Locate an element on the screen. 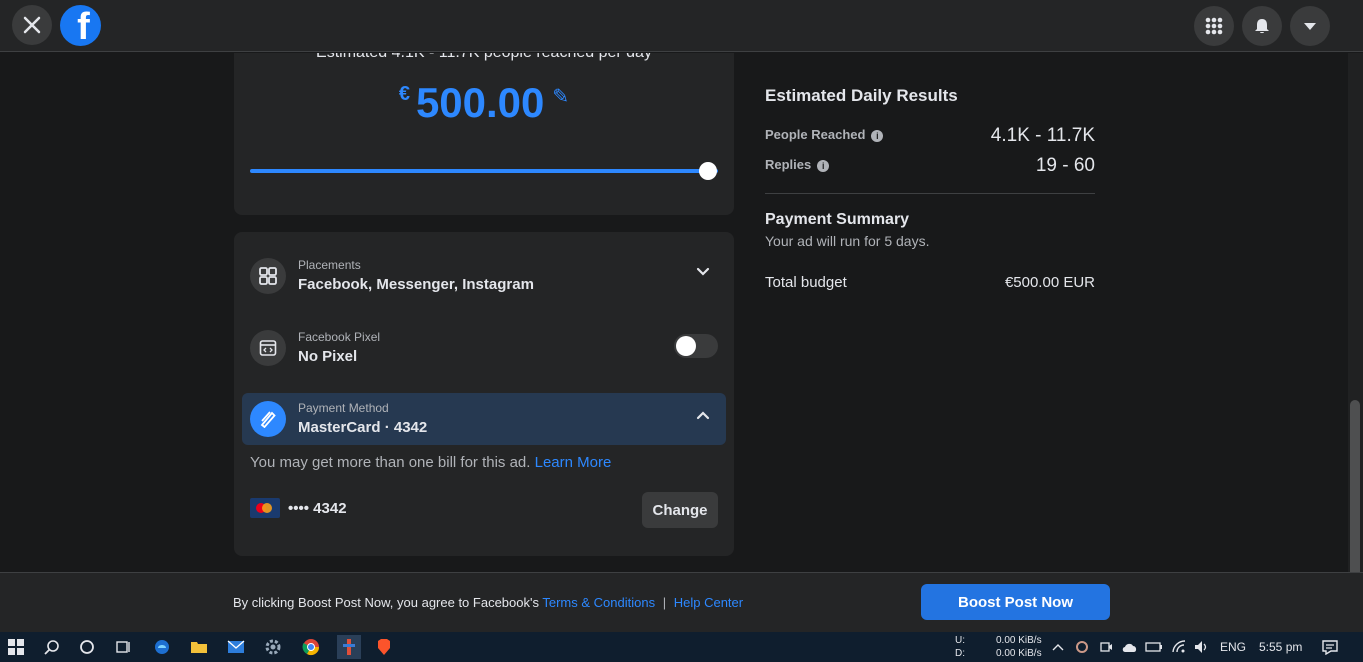 The height and width of the screenshot is (662, 1363). card-edit-icon is located at coordinates (268, 419).